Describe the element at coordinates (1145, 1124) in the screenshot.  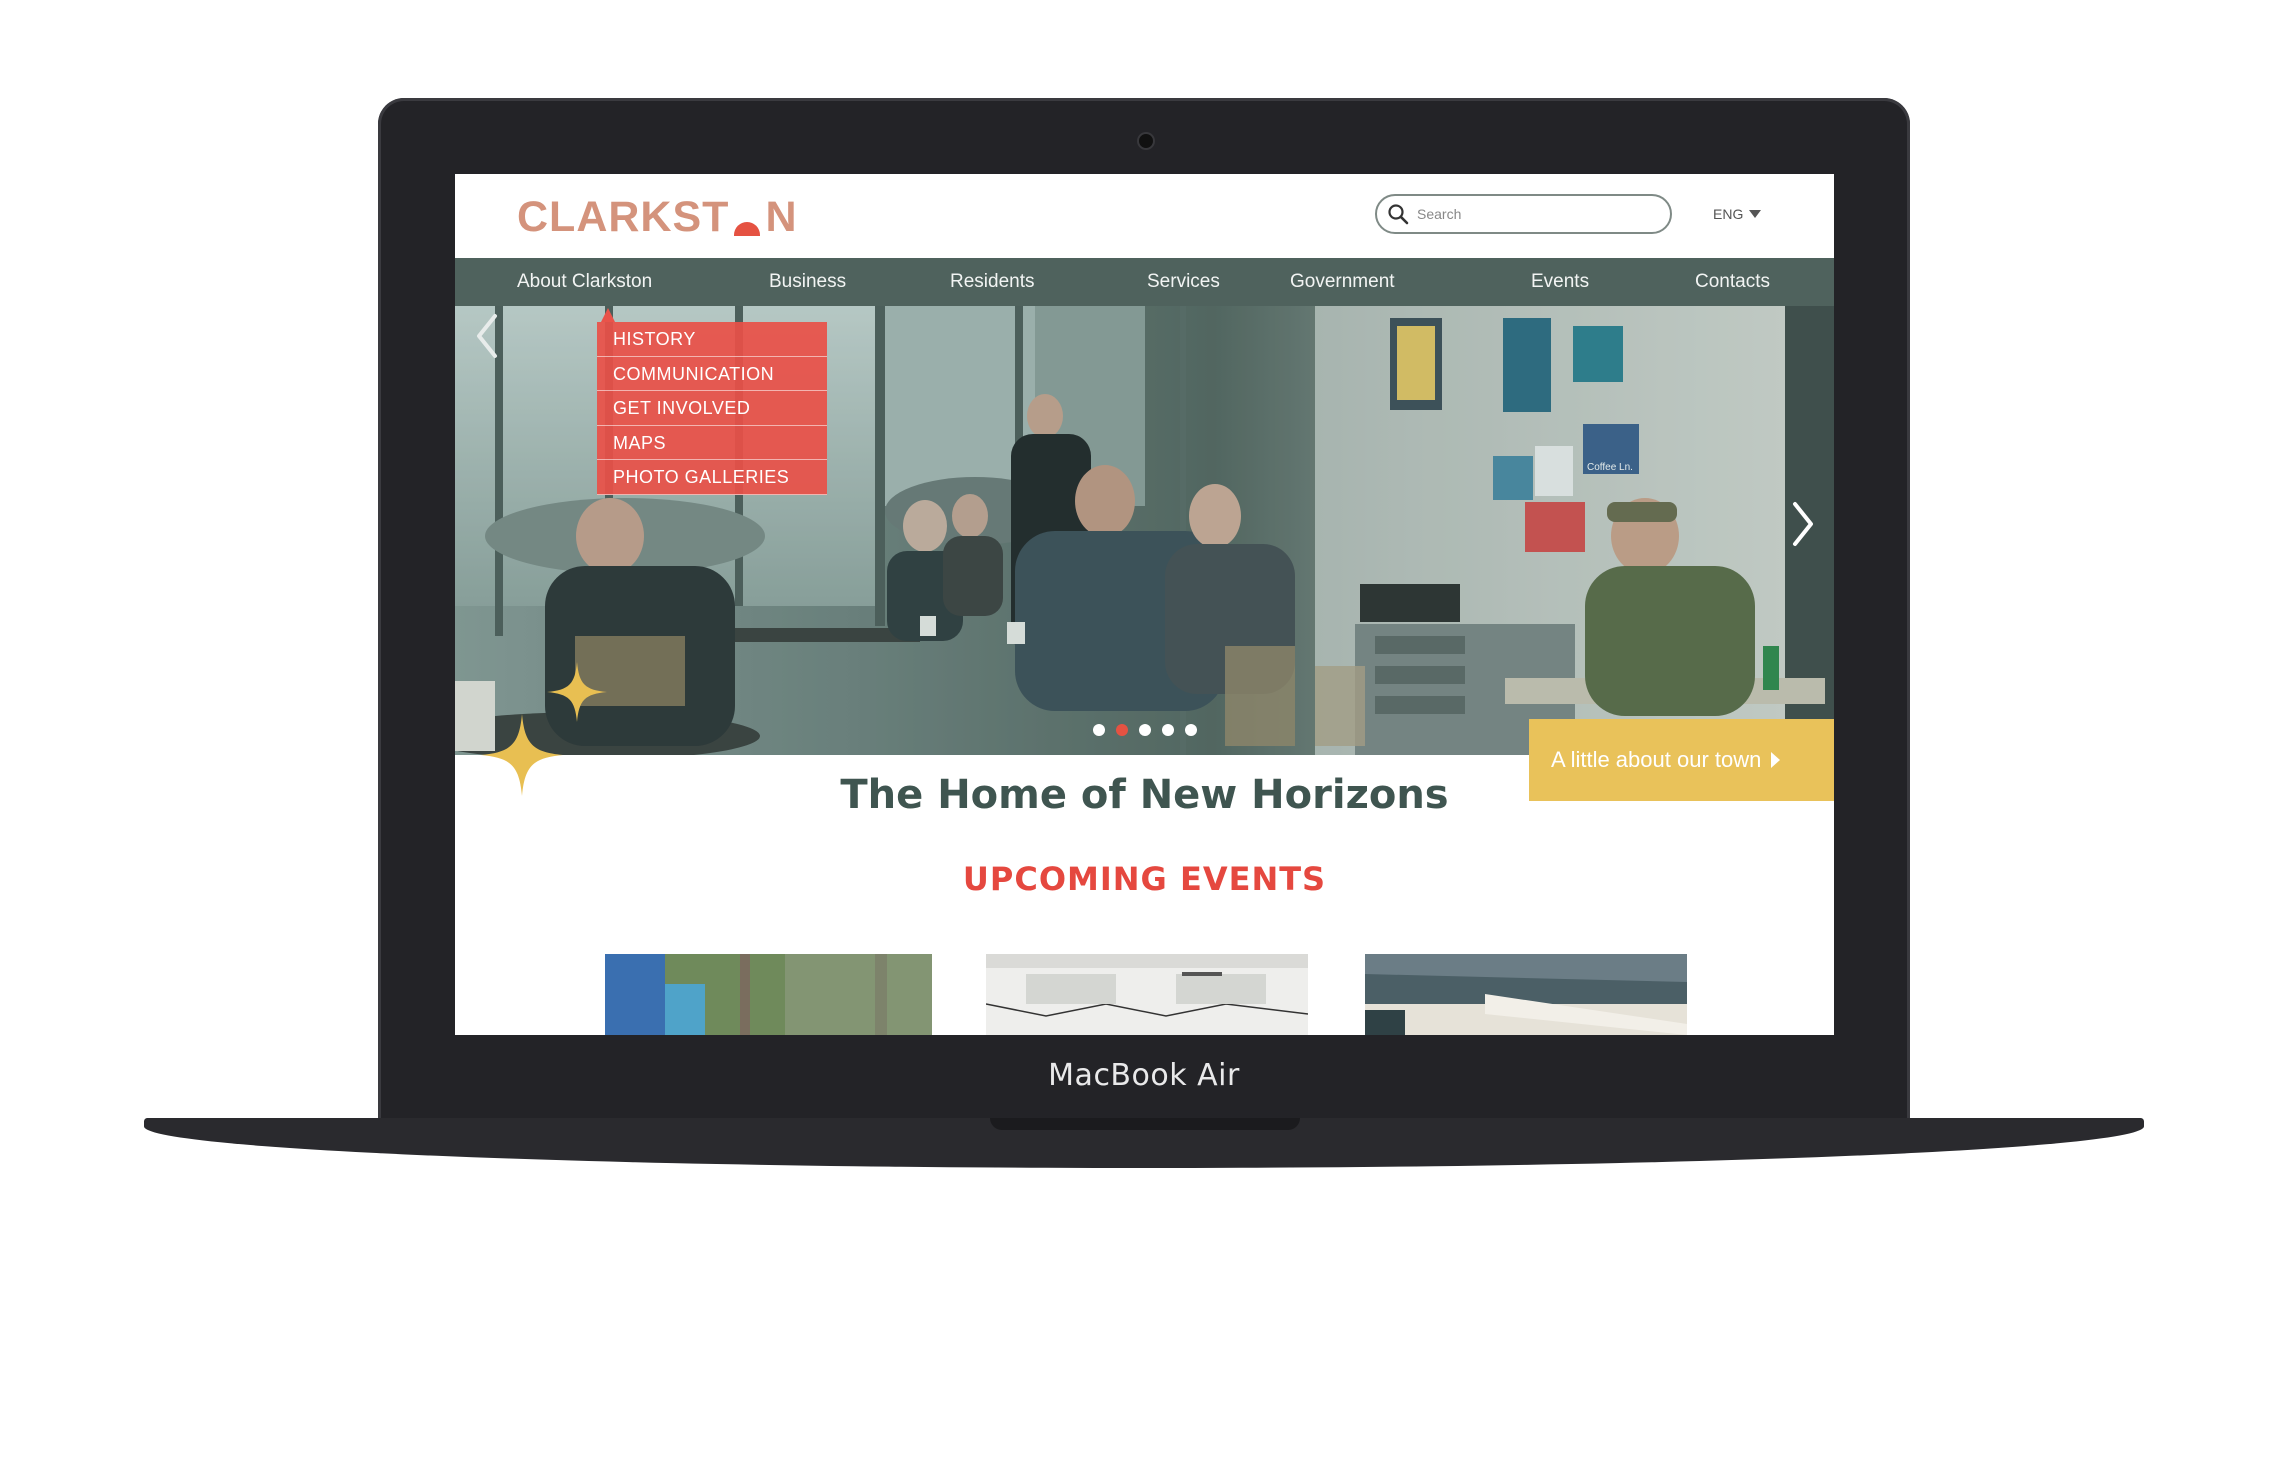
I see `laptop-notch` at that location.